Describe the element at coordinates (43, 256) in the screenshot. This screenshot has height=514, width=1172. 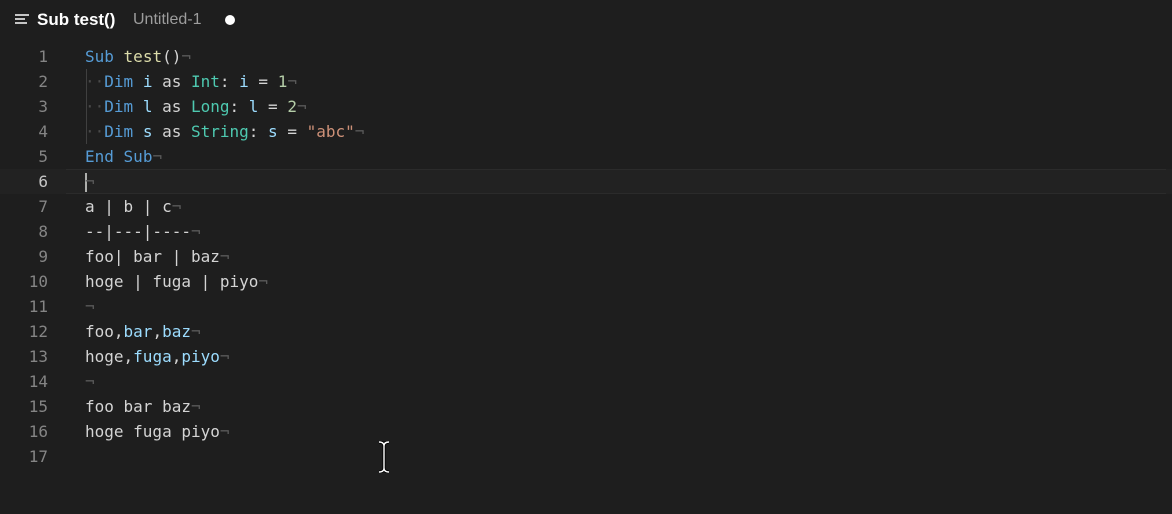
I see `line-number: 9` at that location.